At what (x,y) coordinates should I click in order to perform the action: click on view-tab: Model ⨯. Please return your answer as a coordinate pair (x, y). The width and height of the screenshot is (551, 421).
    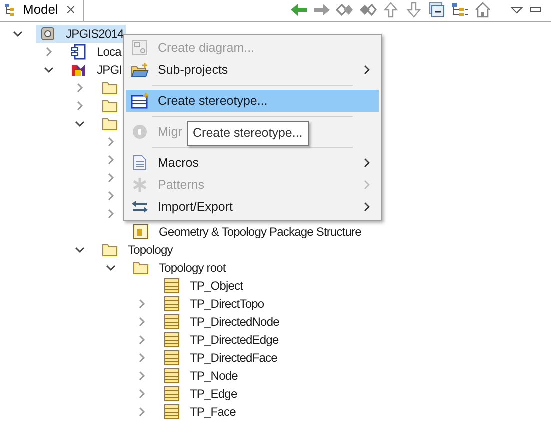
    Looking at the image, I should click on (42, 10).